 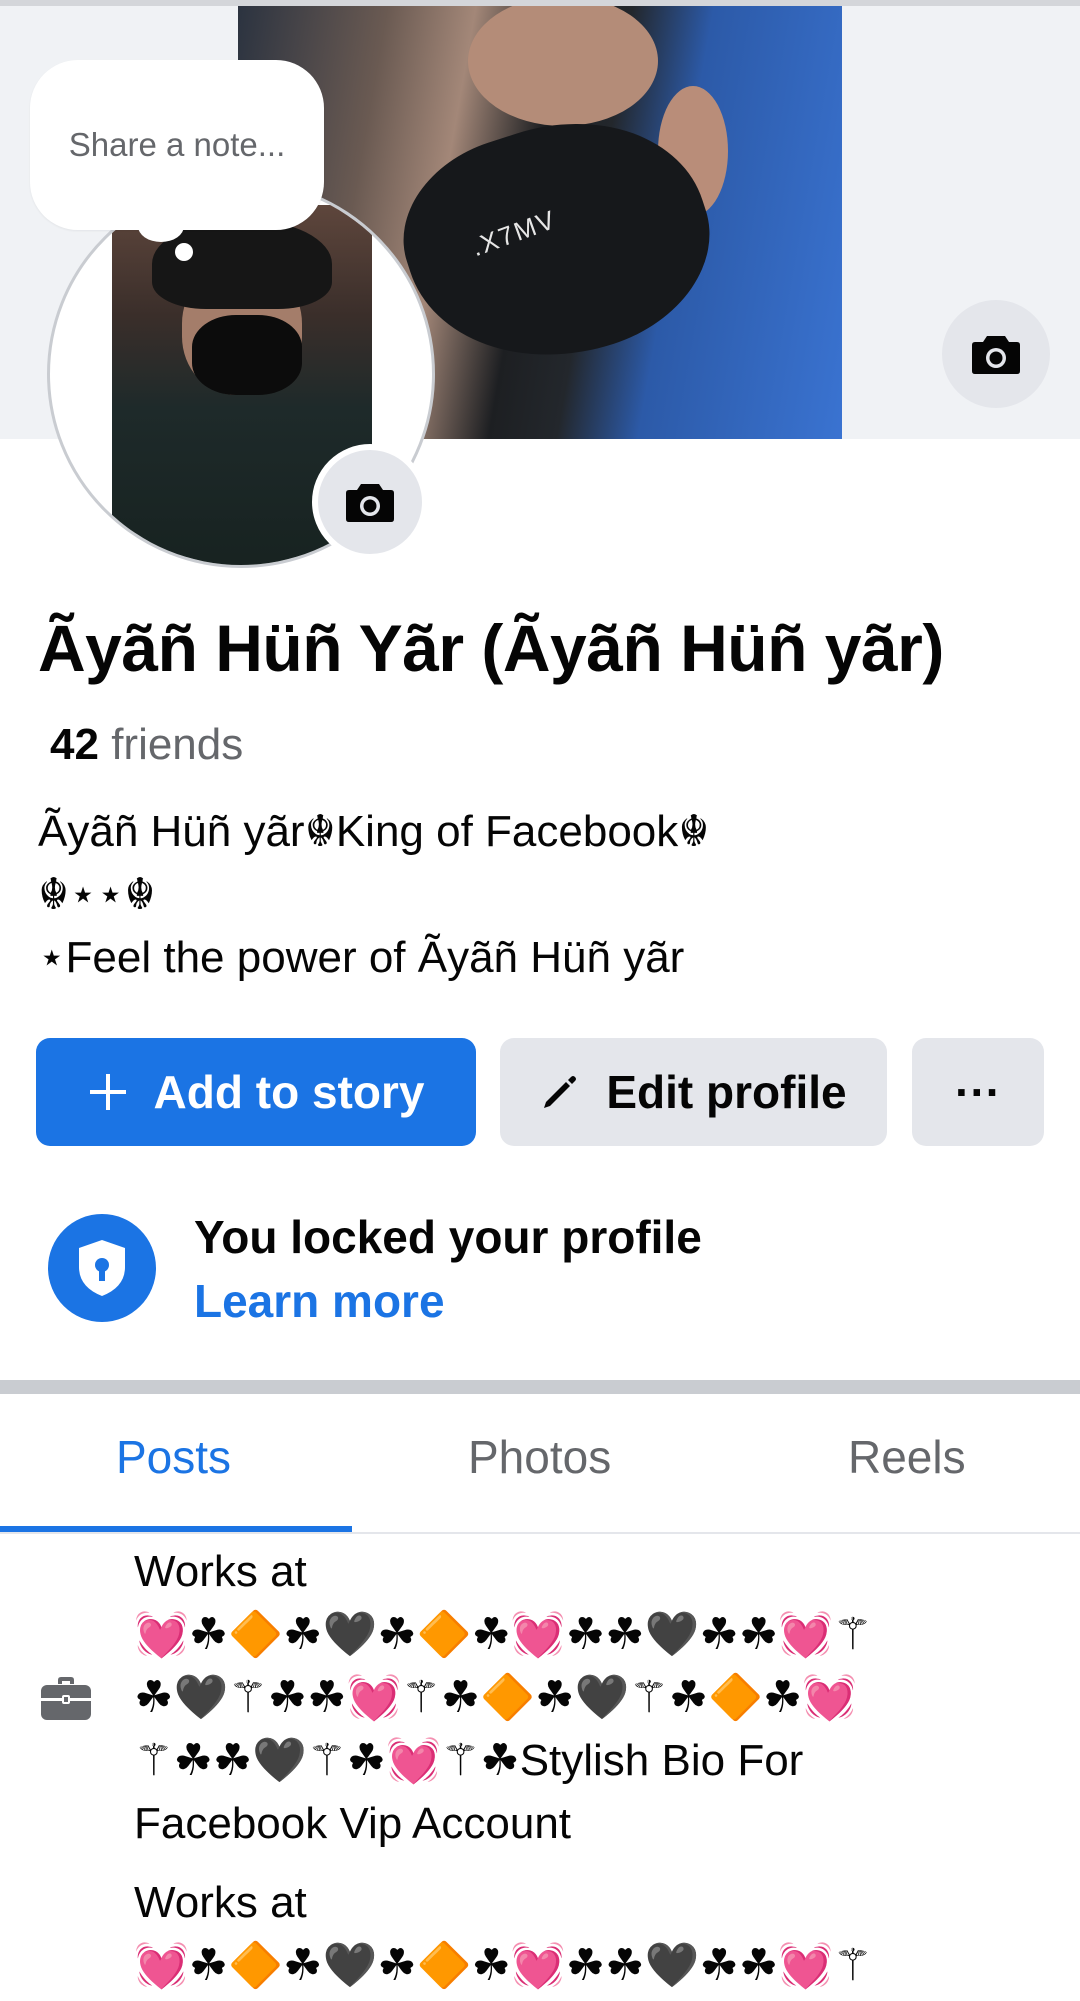 I want to click on edit-profile-label: Edit profile, so click(x=726, y=1092).